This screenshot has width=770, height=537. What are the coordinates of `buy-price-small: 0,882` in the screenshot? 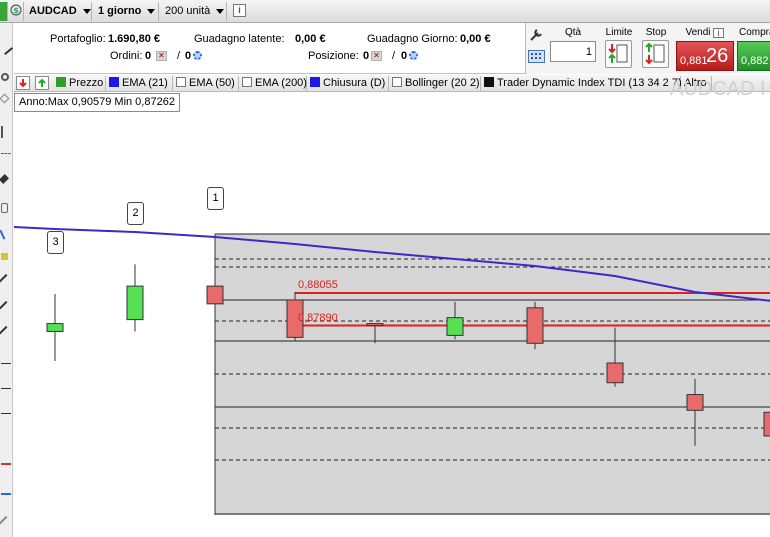 It's located at (755, 61).